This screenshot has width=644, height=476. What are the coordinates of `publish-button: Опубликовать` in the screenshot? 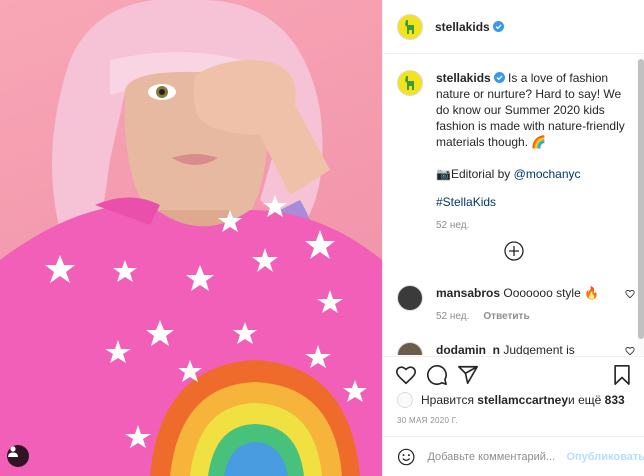 It's located at (605, 457).